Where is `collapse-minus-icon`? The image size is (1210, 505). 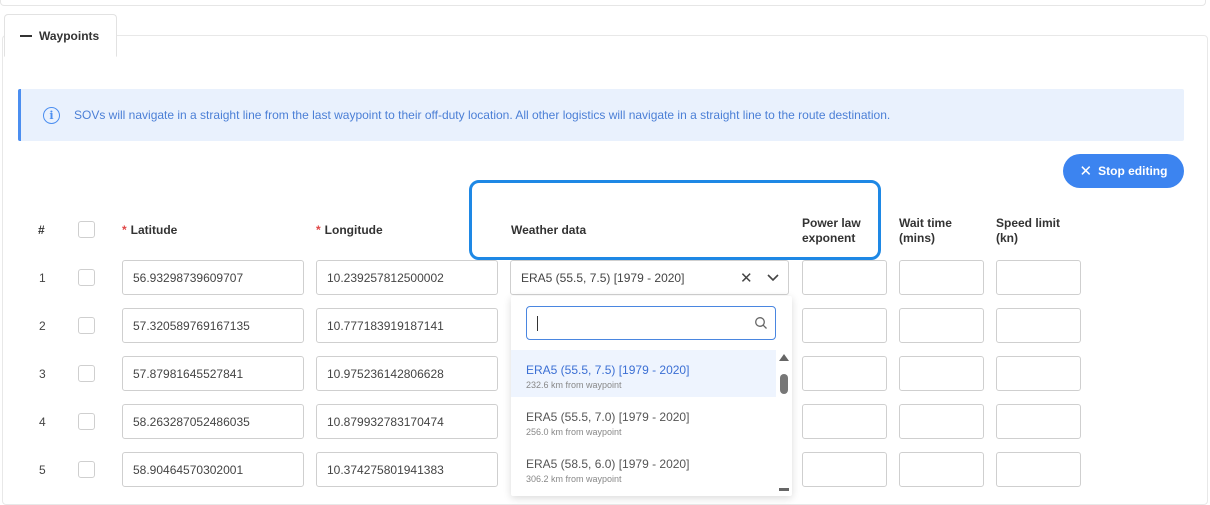
collapse-minus-icon is located at coordinates (26, 35).